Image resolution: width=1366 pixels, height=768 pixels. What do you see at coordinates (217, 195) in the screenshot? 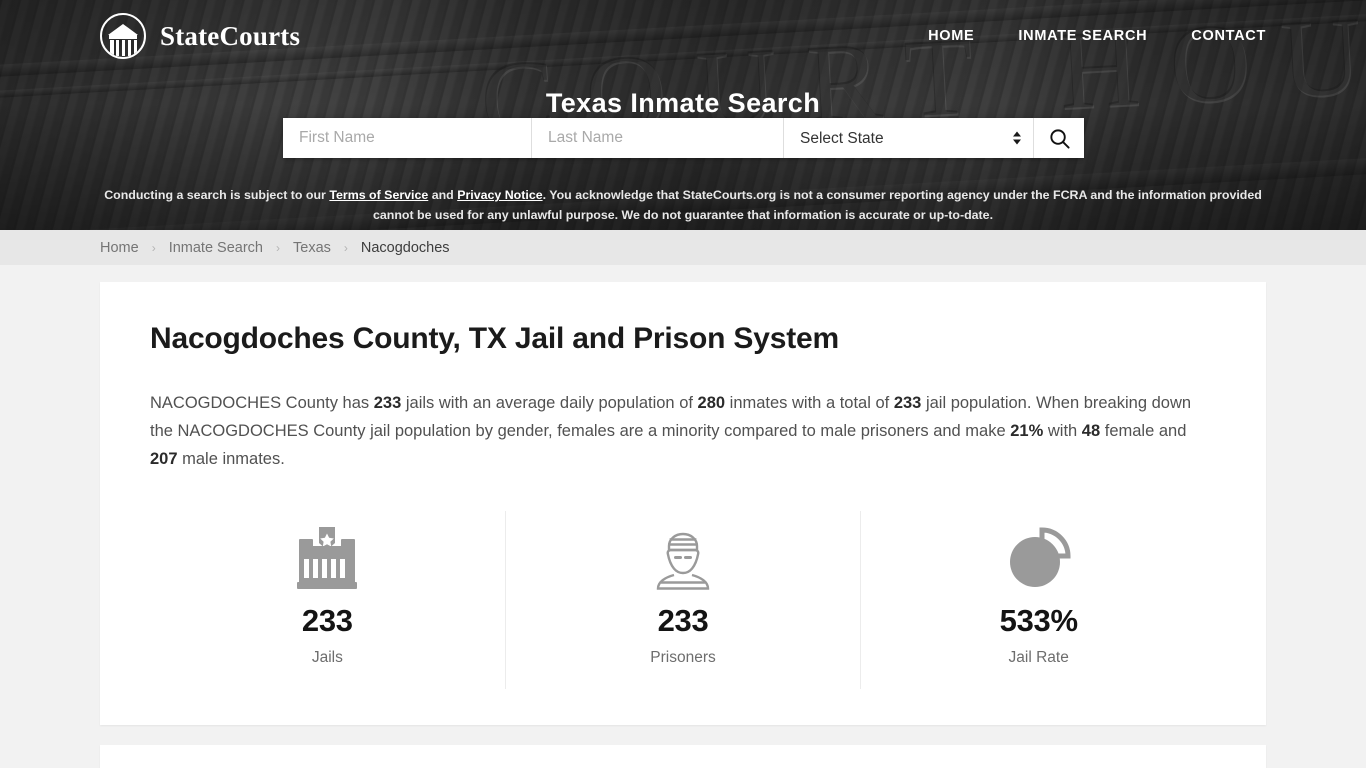
I see `disclaimer-text-1: Conducting a search is subject to our` at bounding box center [217, 195].